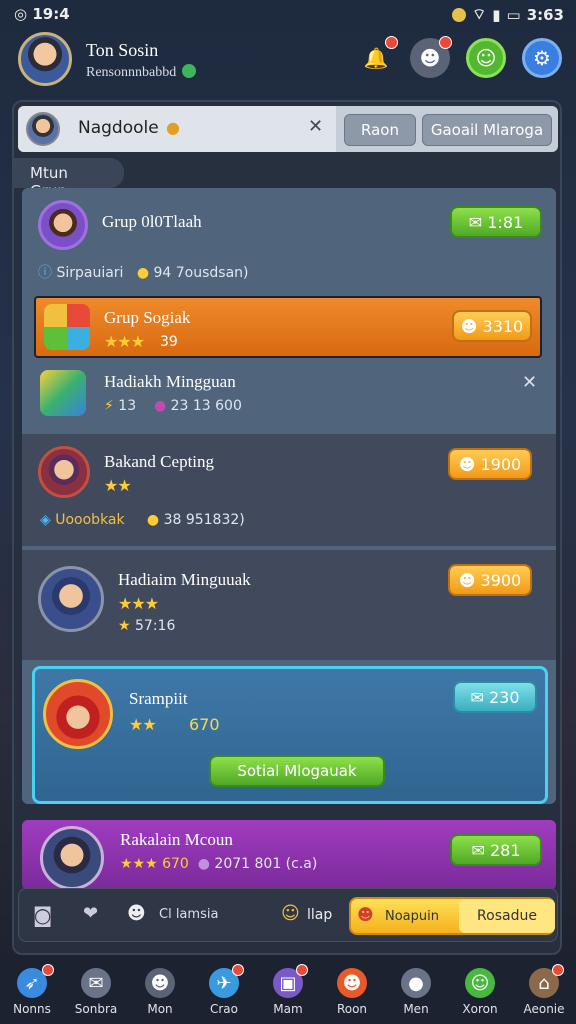 This screenshot has width=576, height=1024. Describe the element at coordinates (380, 130) in the screenshot. I see `search-button: Raon` at that location.